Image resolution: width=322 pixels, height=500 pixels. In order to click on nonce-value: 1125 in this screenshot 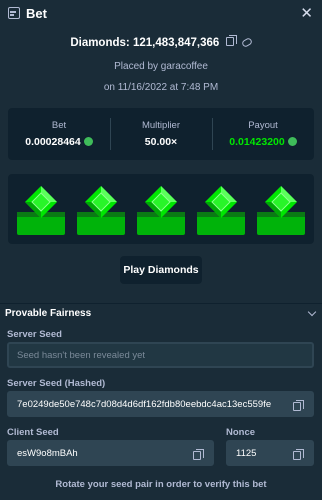, I will do `click(246, 453)`.